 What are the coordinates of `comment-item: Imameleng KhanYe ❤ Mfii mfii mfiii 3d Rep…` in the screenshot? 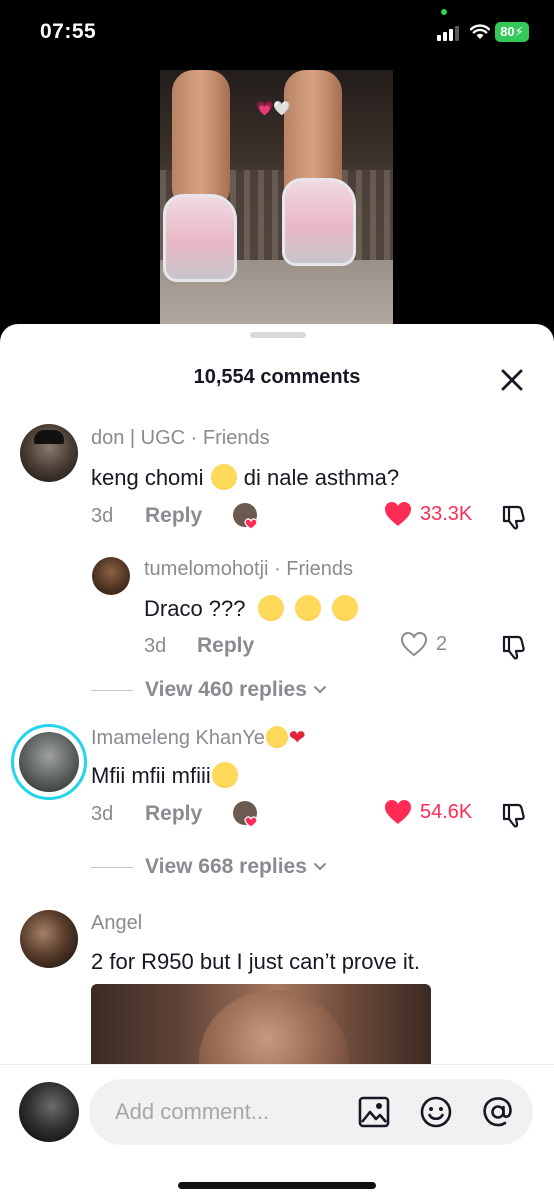 It's located at (277, 779).